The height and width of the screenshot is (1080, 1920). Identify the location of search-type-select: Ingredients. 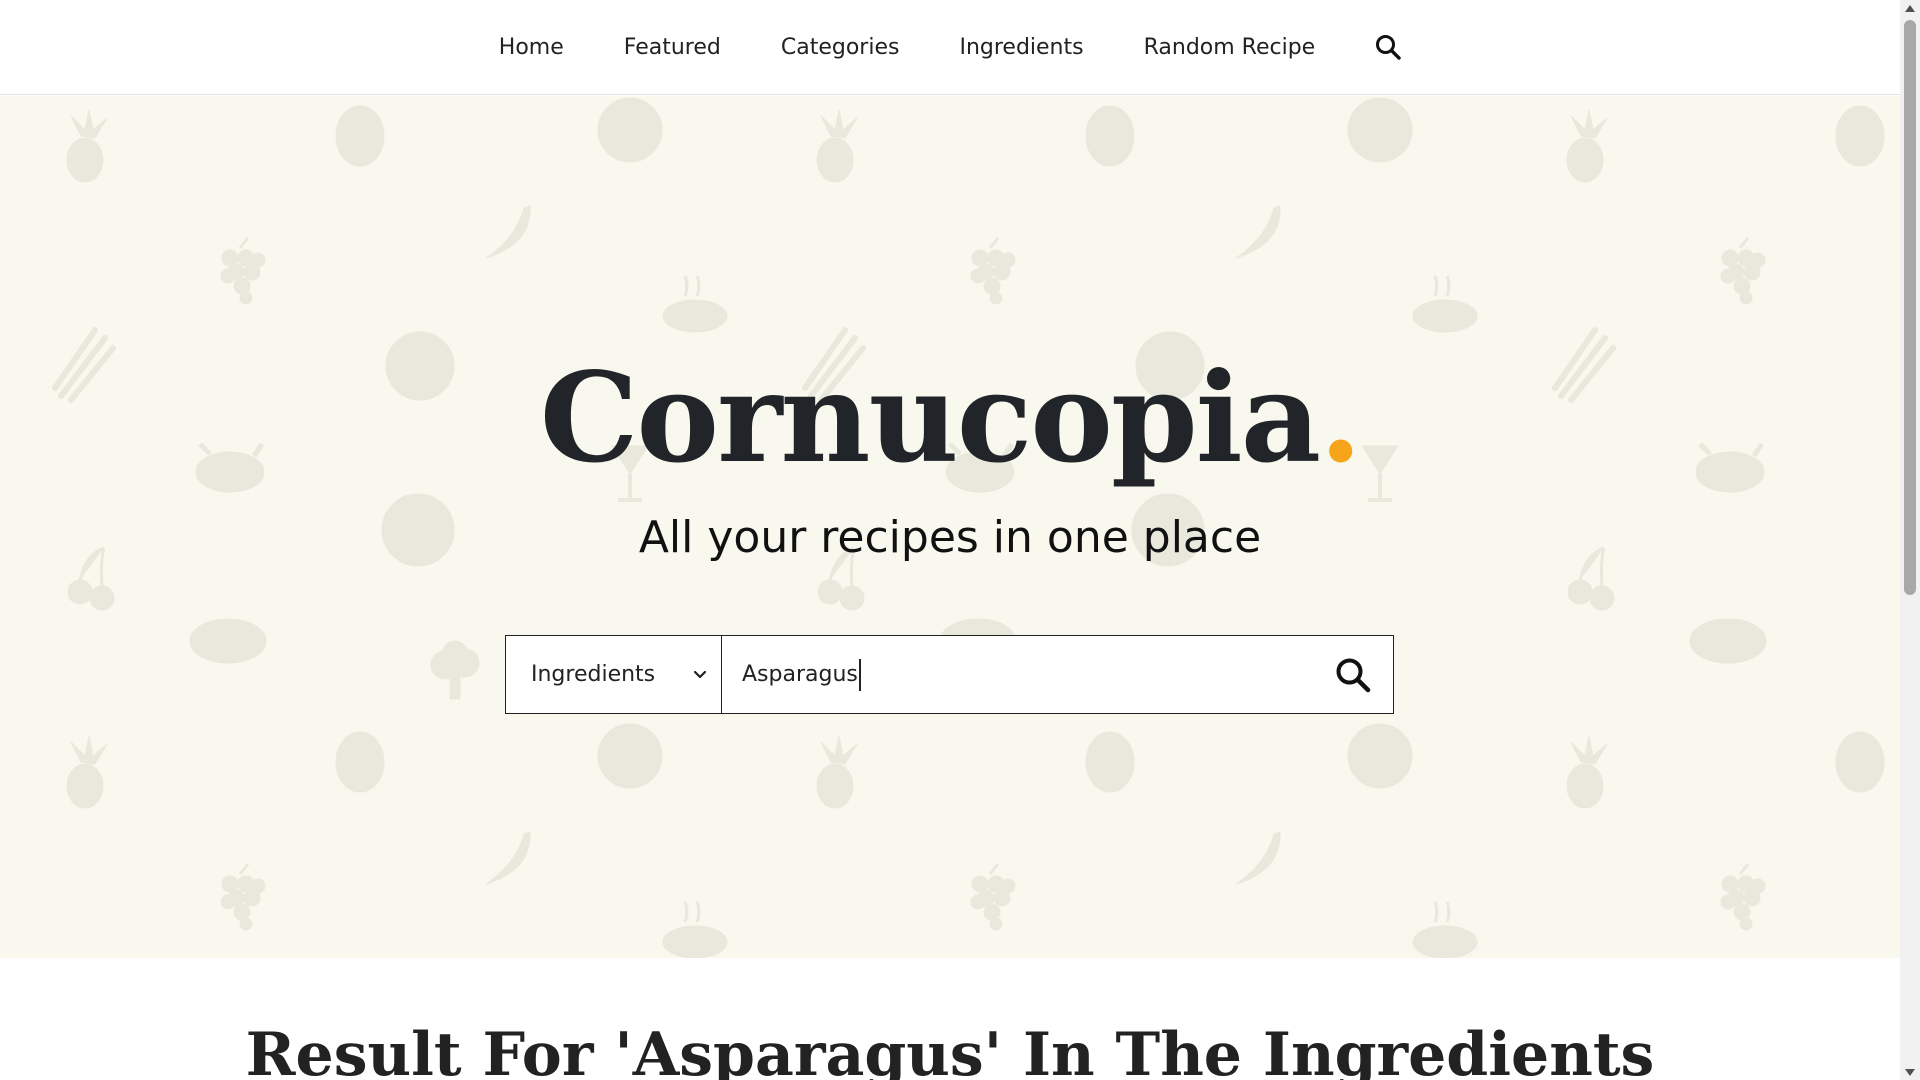
(614, 674).